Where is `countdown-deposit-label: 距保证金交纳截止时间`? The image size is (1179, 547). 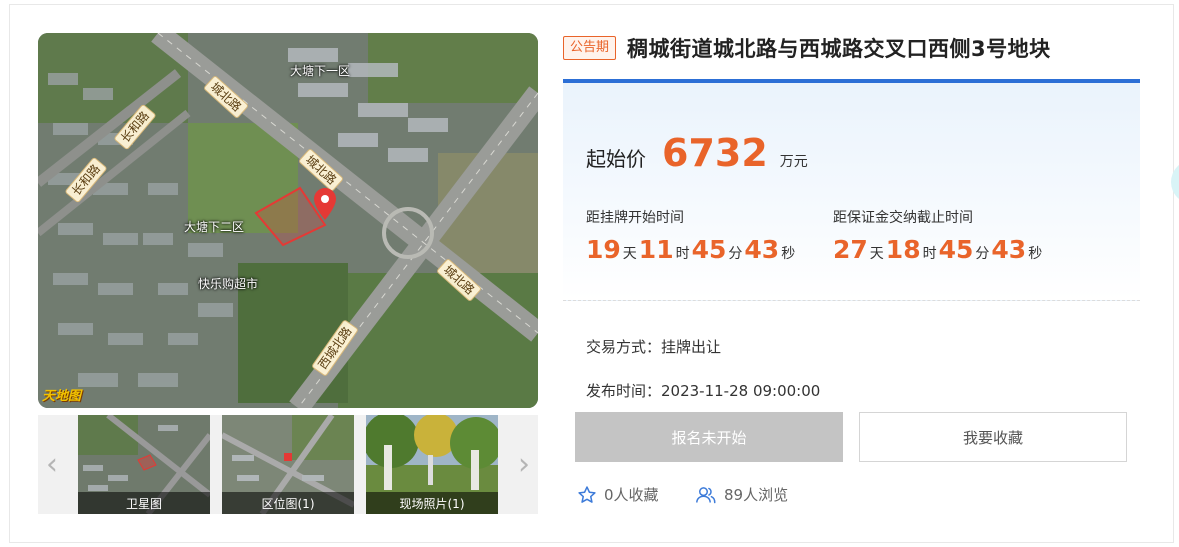 countdown-deposit-label: 距保证金交纳截止时间 is located at coordinates (903, 218).